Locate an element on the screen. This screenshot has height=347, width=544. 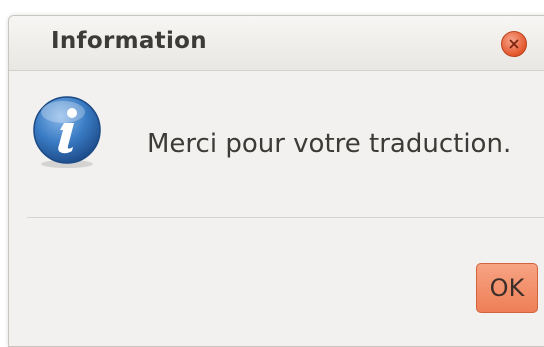
close-icon is located at coordinates (514, 44).